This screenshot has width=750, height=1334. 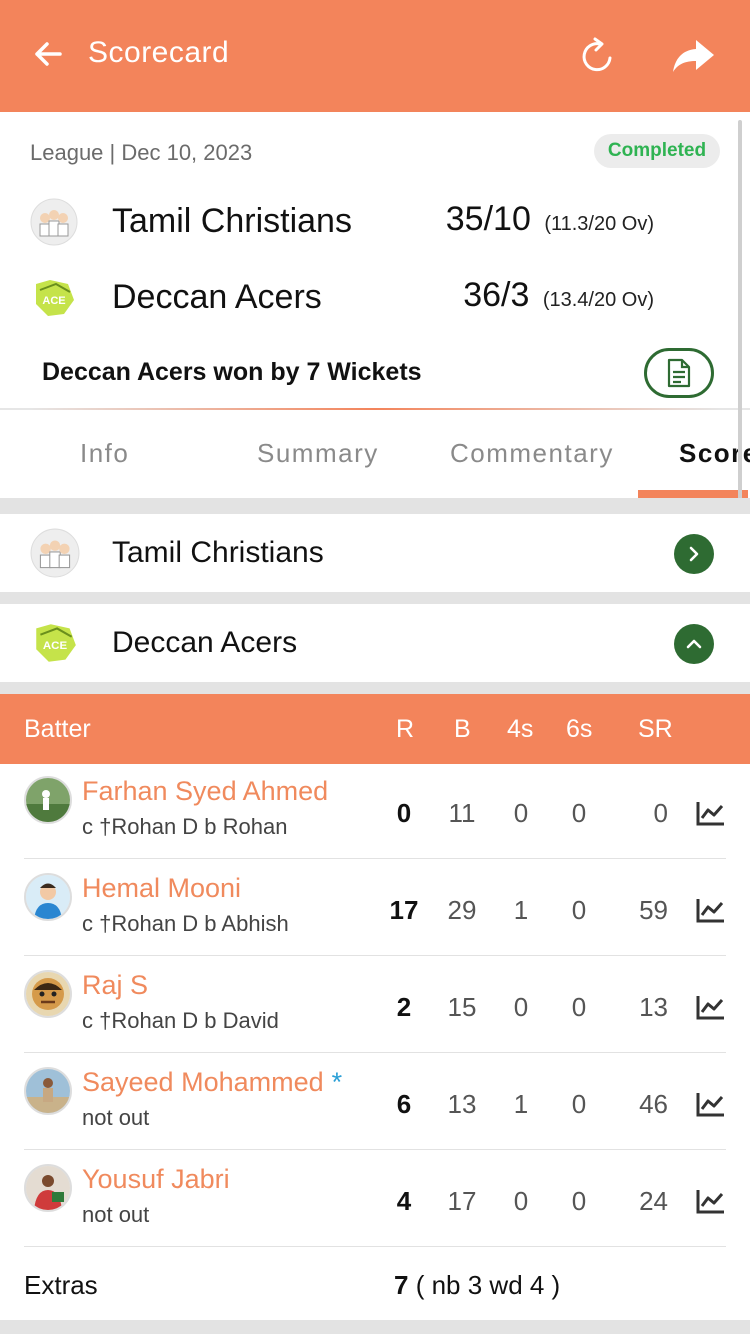 I want to click on col-sixes: 6s, so click(x=579, y=729).